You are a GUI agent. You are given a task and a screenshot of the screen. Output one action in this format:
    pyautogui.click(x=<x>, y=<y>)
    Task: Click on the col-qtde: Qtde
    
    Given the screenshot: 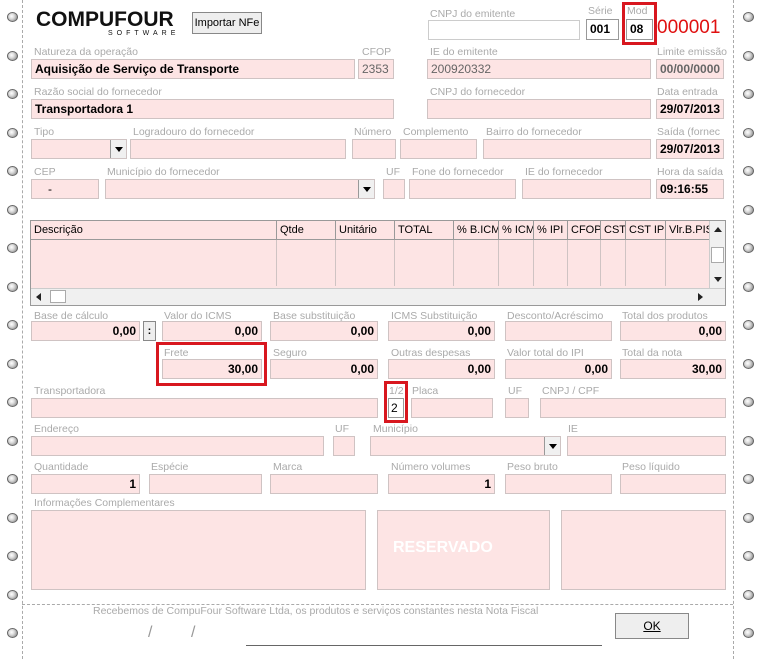 What is the action you would take?
    pyautogui.click(x=306, y=230)
    